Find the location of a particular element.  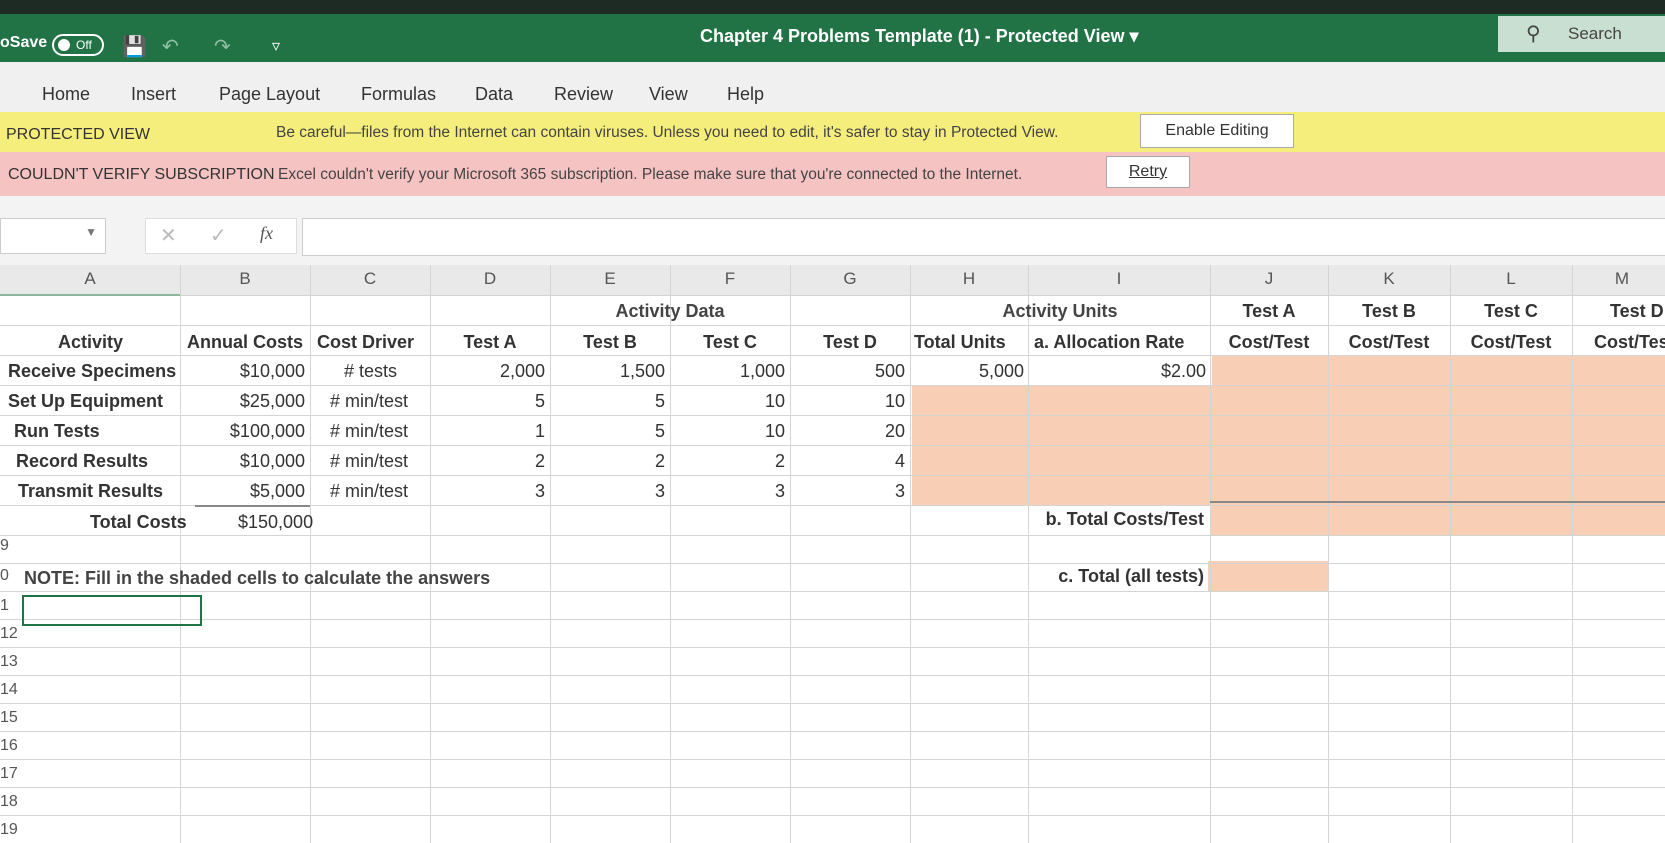

cell-test-d: 3 is located at coordinates (847, 491).